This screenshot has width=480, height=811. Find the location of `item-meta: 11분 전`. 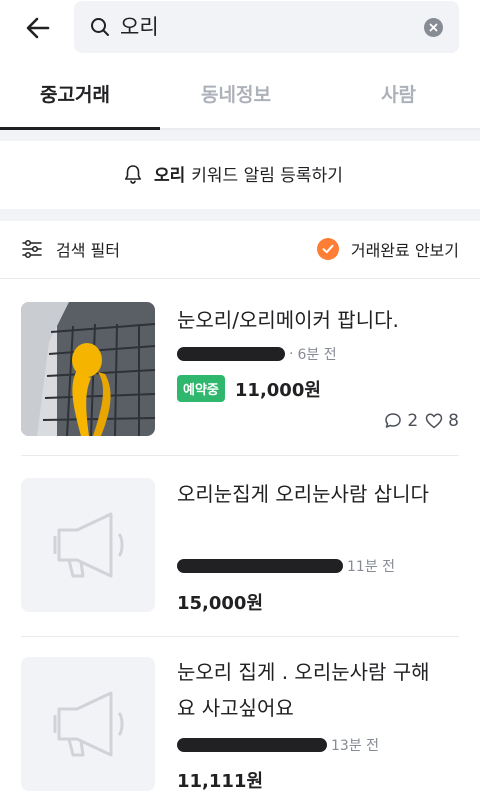

item-meta: 11분 전 is located at coordinates (286, 566).